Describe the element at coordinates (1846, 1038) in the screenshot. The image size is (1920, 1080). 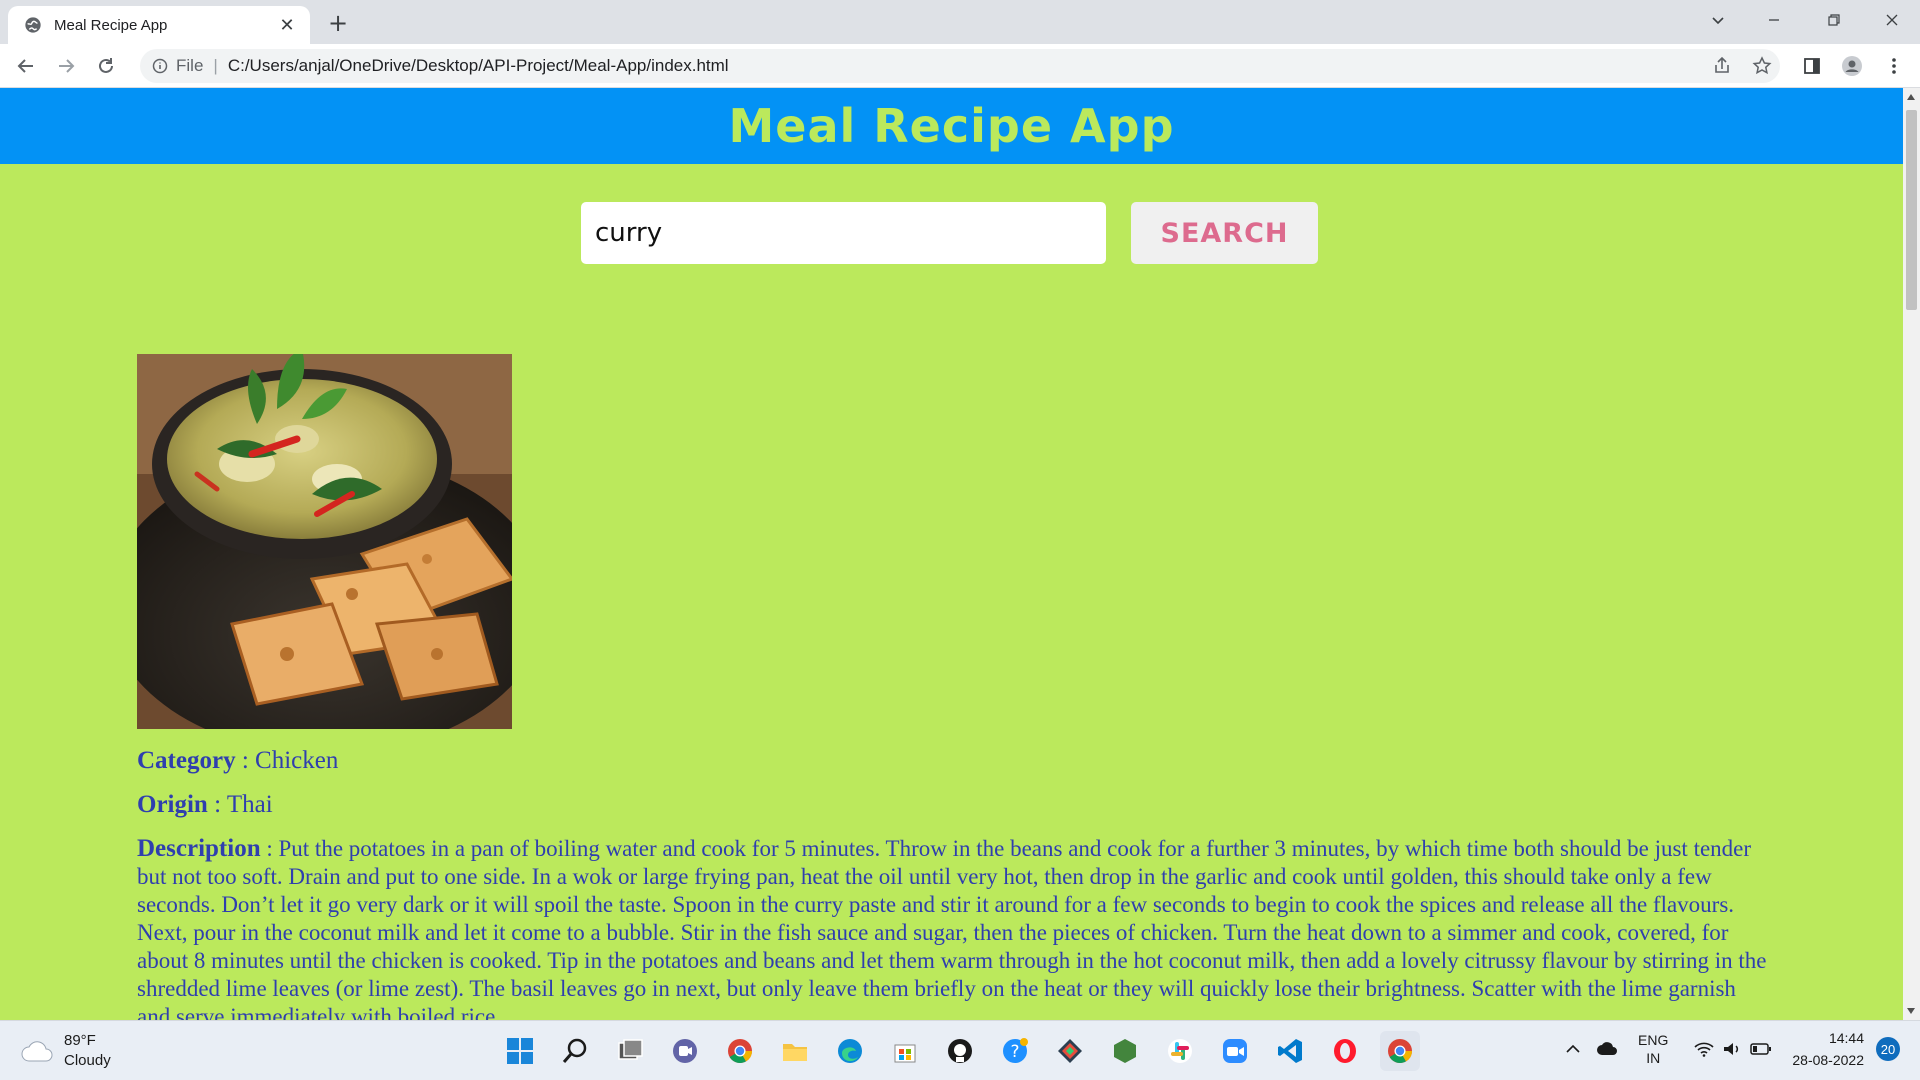
I see `clock-time: 14:44` at that location.